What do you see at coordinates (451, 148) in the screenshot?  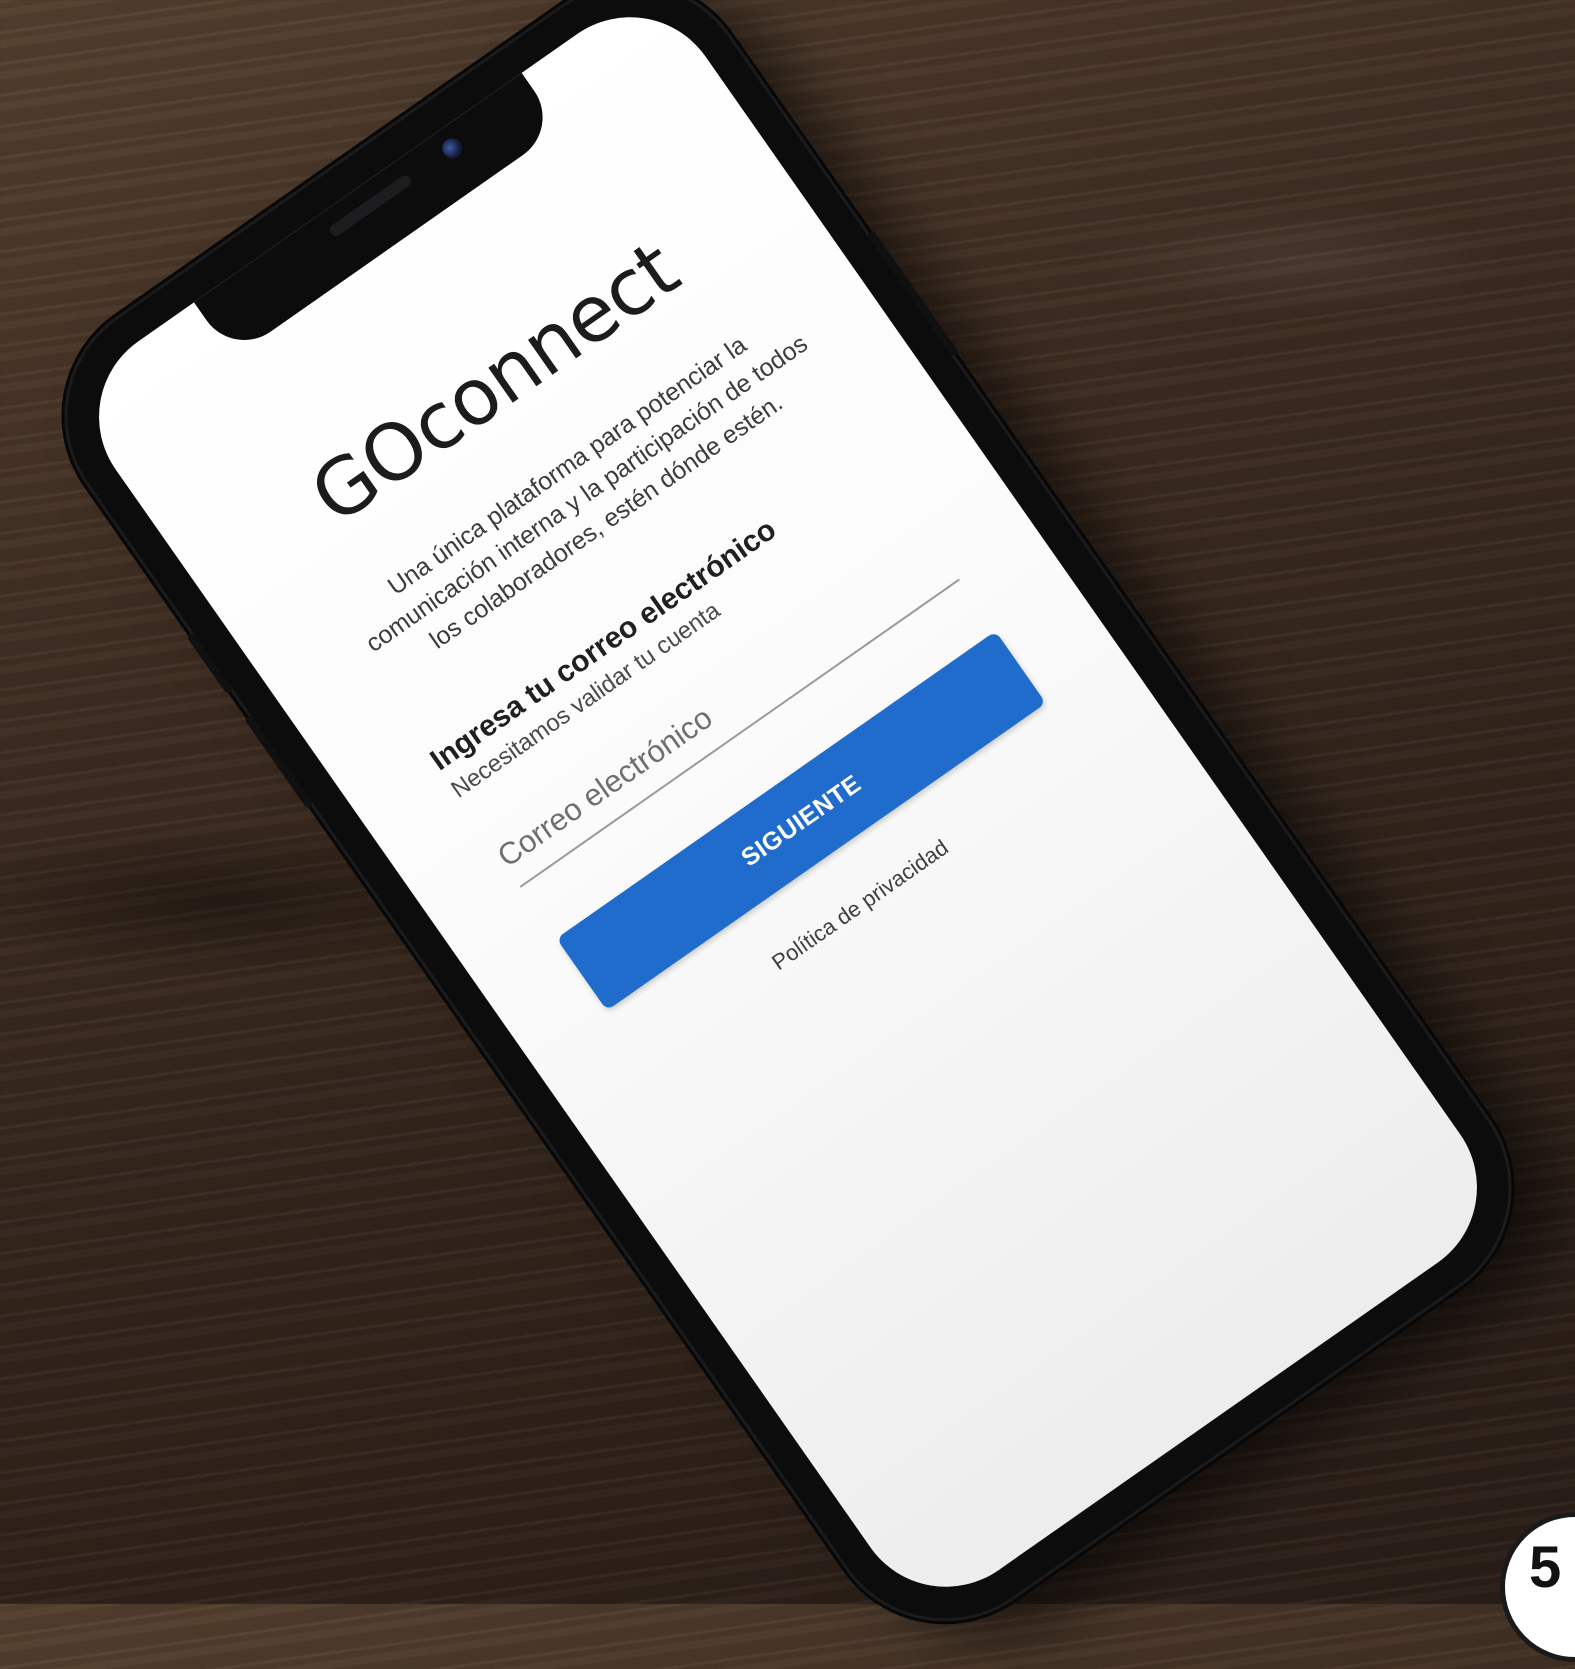 I see `front-camera-icon` at bounding box center [451, 148].